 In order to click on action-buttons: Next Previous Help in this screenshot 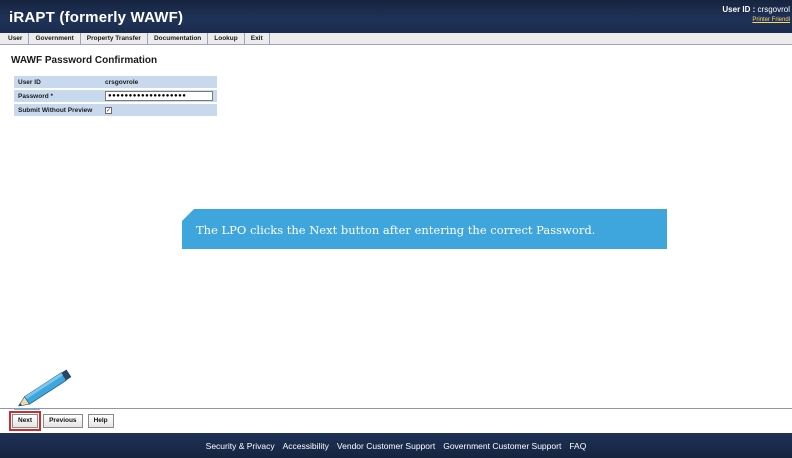, I will do `click(61, 421)`.